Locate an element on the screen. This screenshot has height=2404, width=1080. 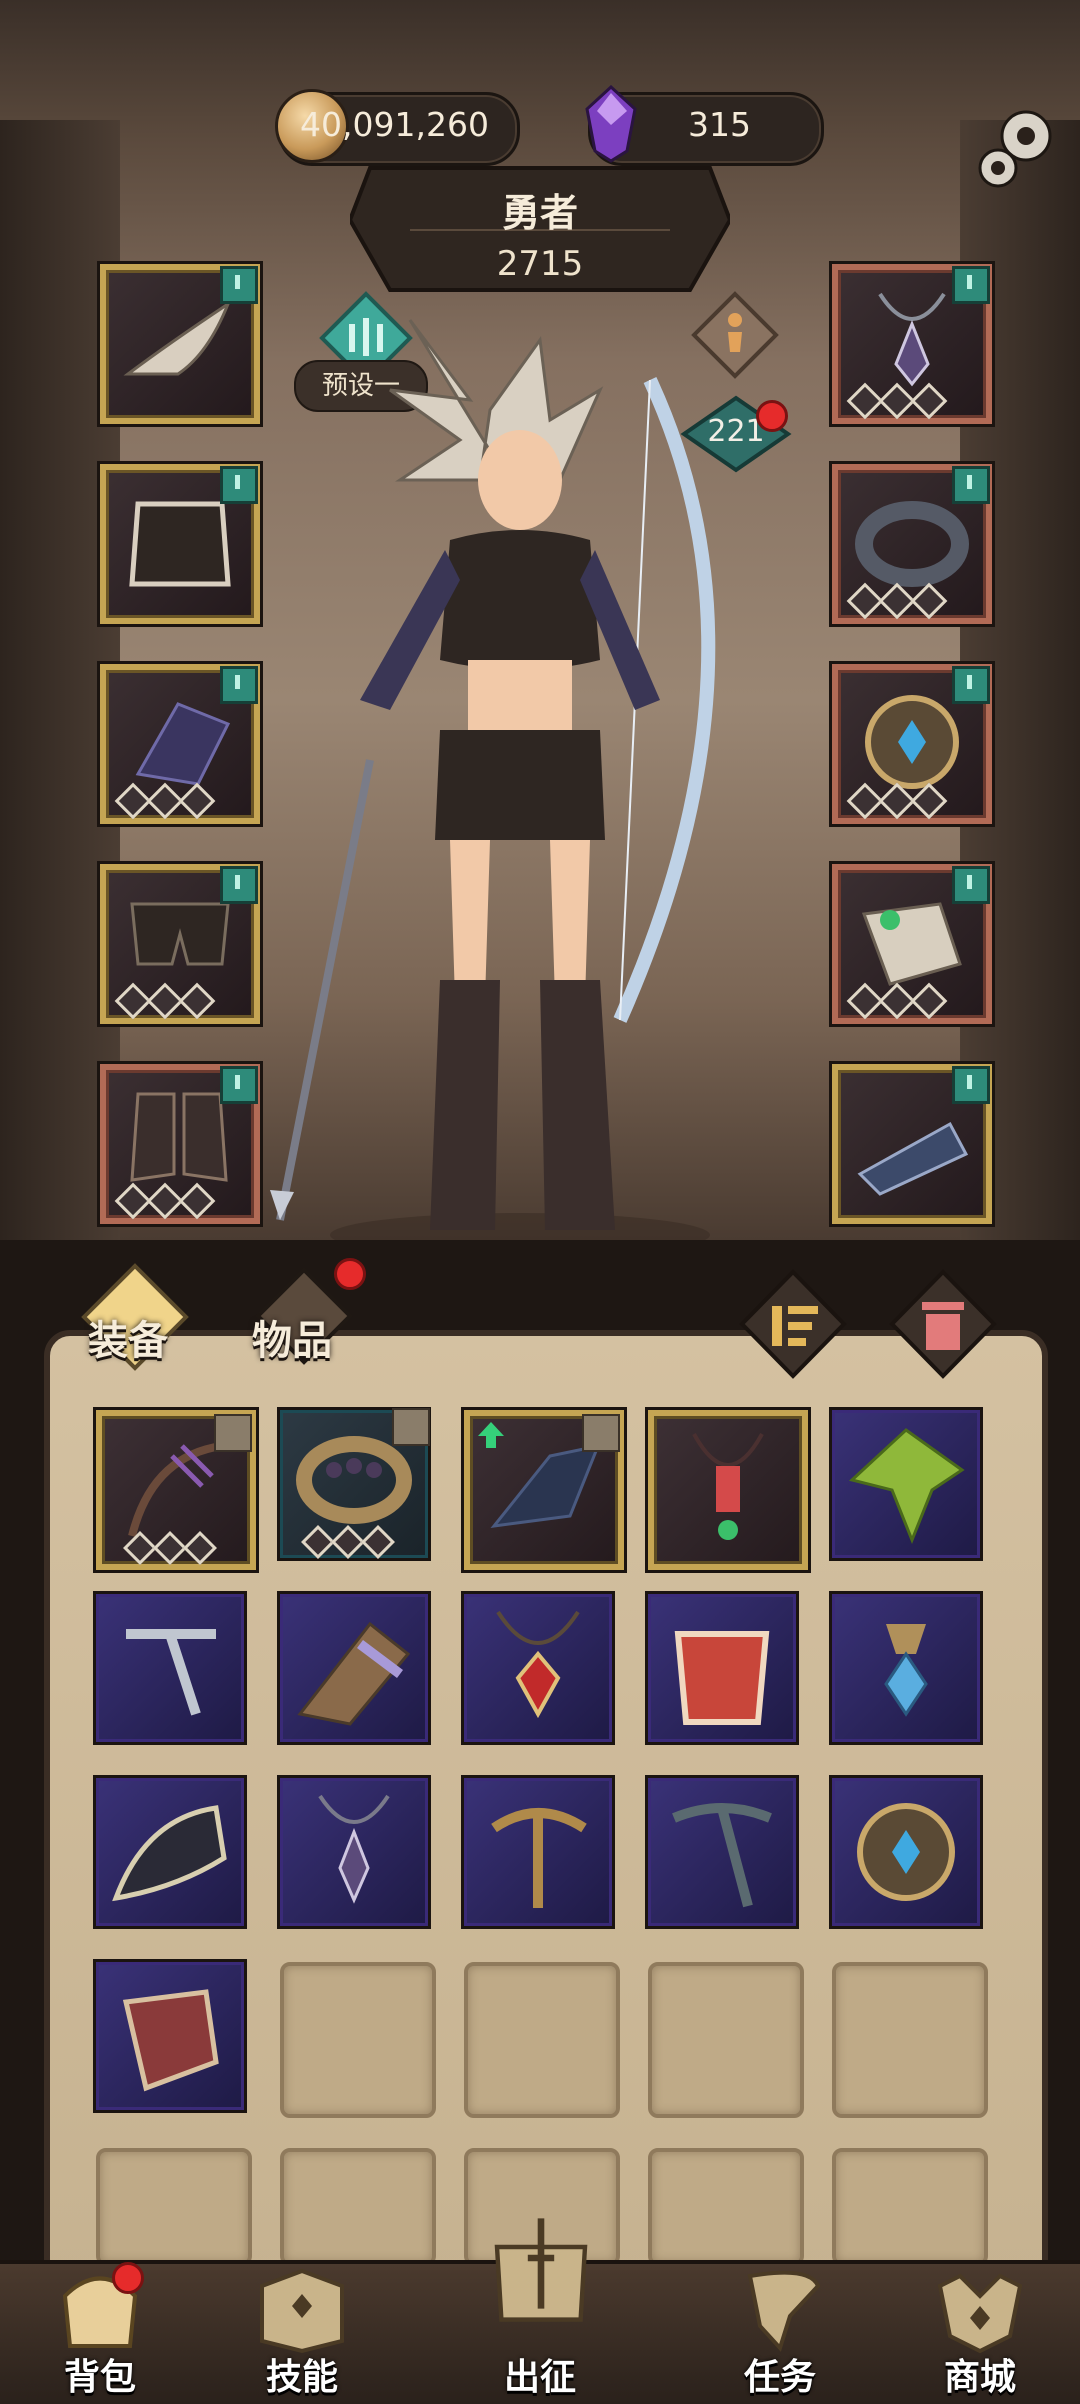
nav-skills: 技能 is located at coordinates (302, 2325).